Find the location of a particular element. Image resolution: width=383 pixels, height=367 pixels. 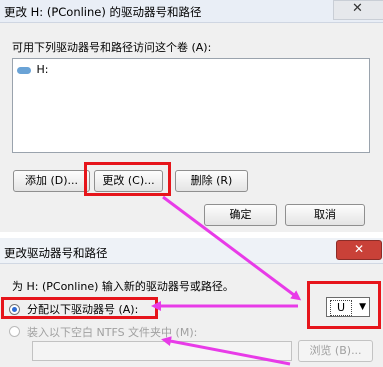

list-item-label: H: is located at coordinates (42, 69).